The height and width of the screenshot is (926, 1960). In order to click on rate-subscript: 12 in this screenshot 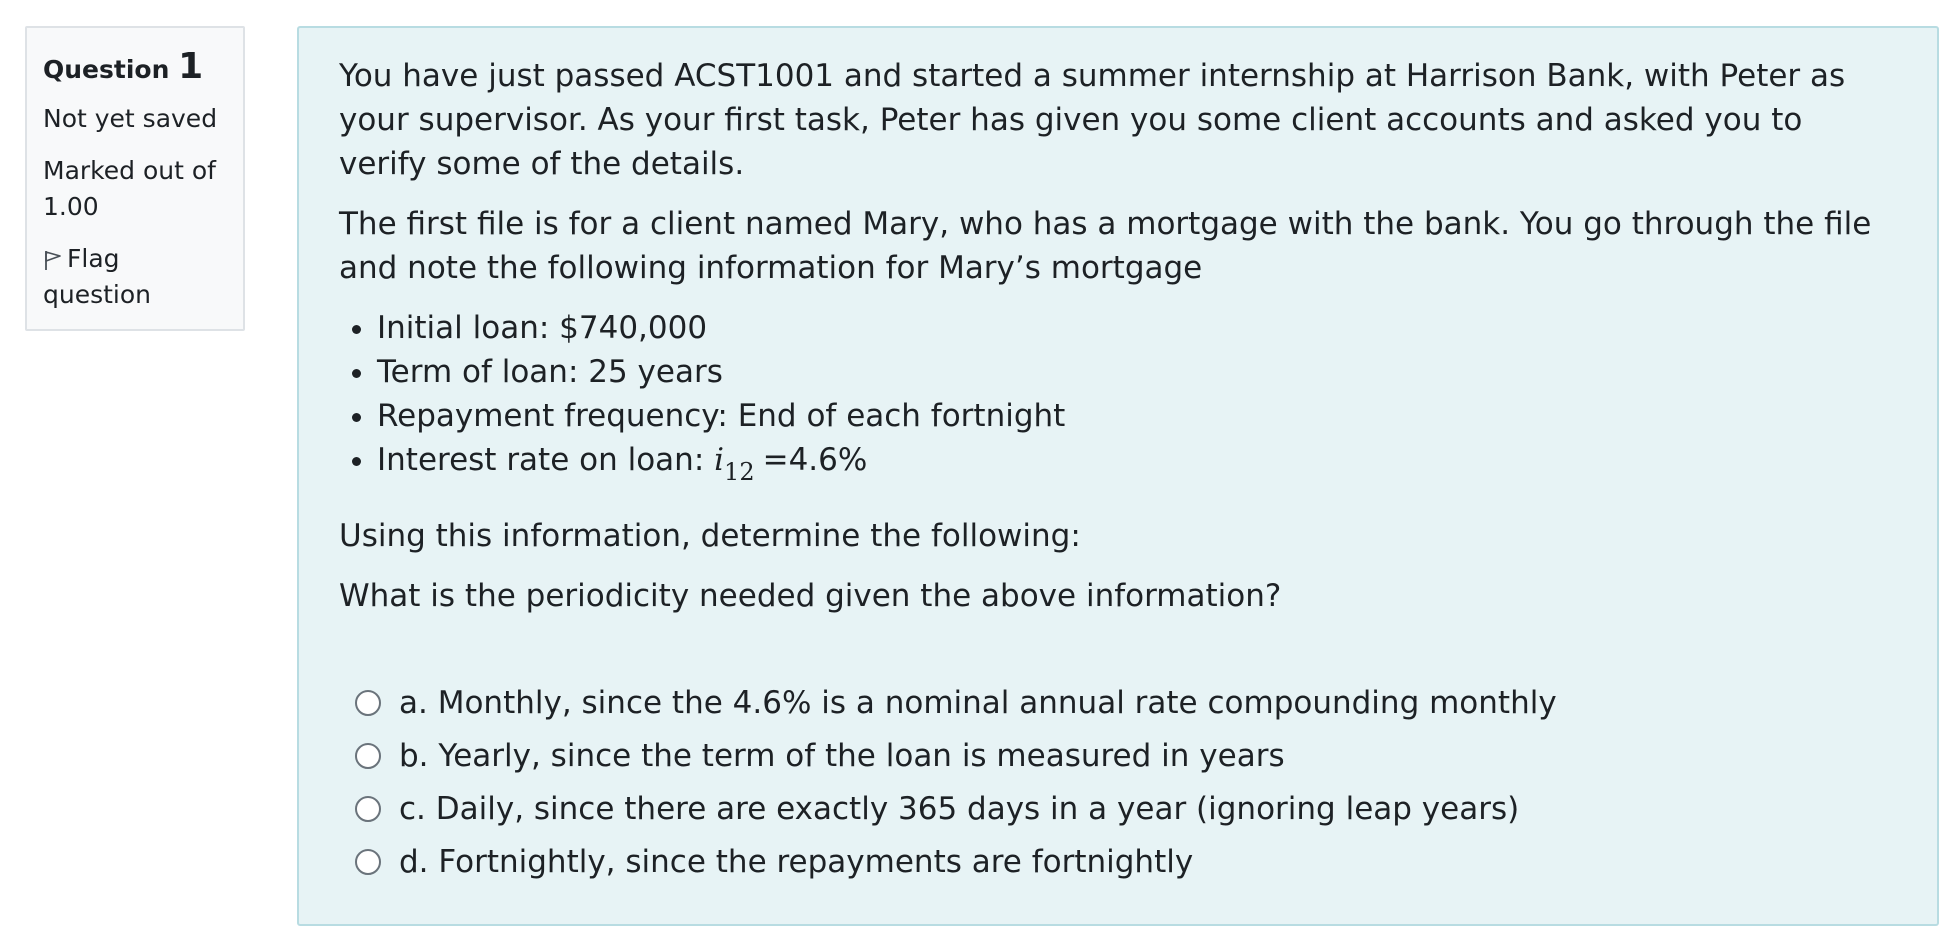, I will do `click(739, 472)`.